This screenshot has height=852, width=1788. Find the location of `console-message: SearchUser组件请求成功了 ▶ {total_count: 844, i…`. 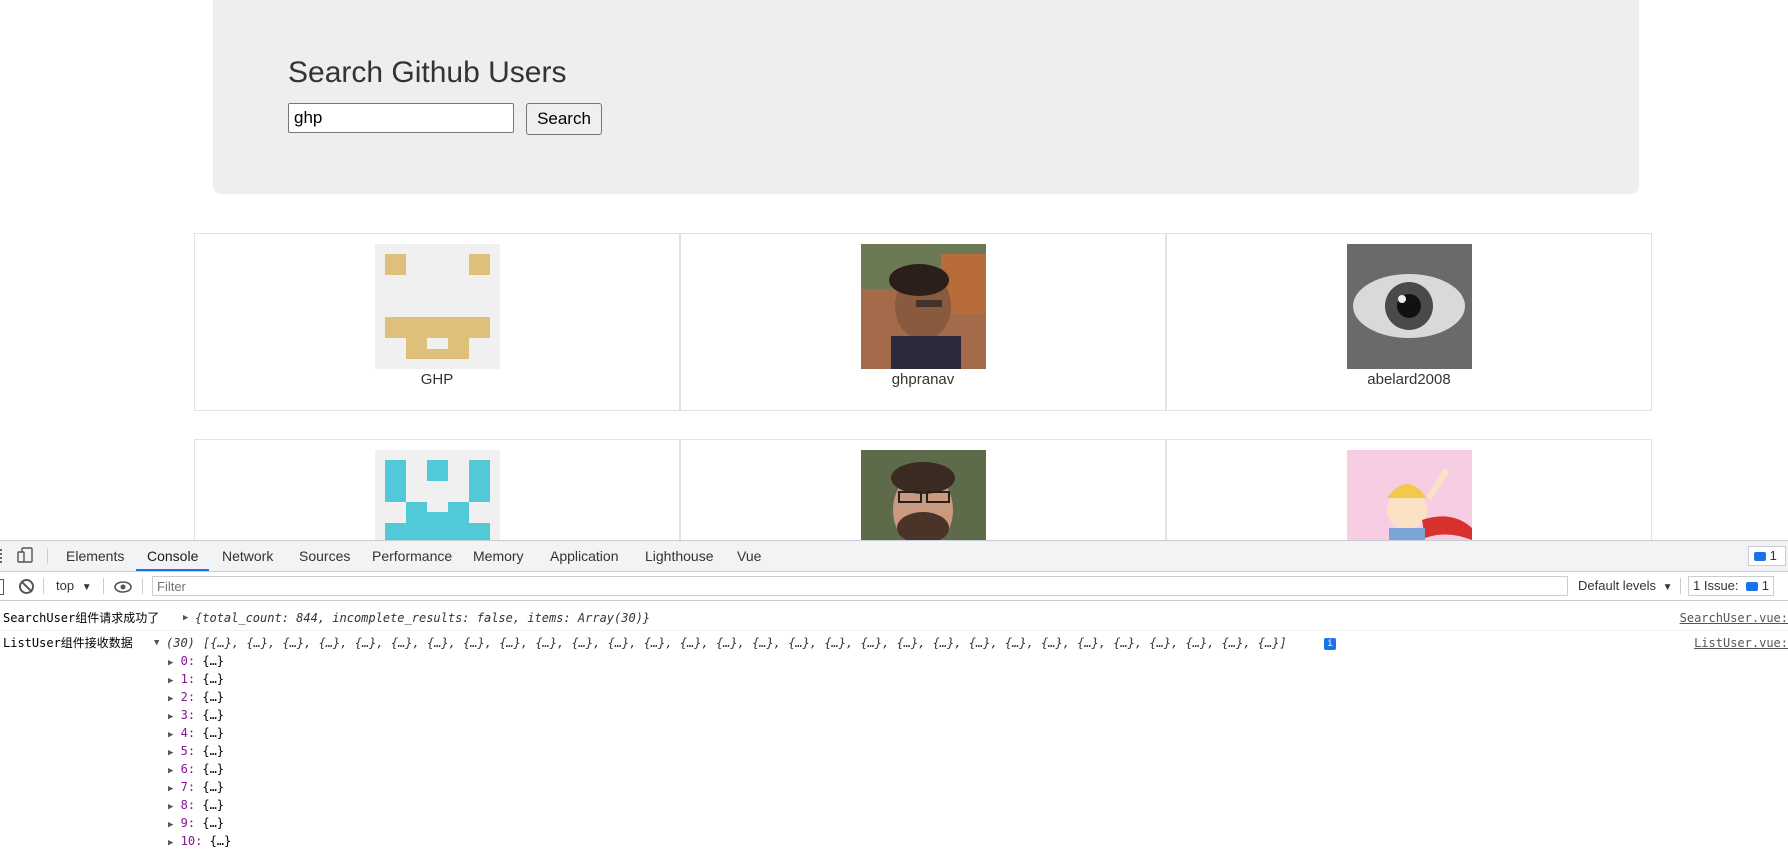

console-message: SearchUser组件请求成功了 ▶ {total_count: 844, i… is located at coordinates (894, 619).